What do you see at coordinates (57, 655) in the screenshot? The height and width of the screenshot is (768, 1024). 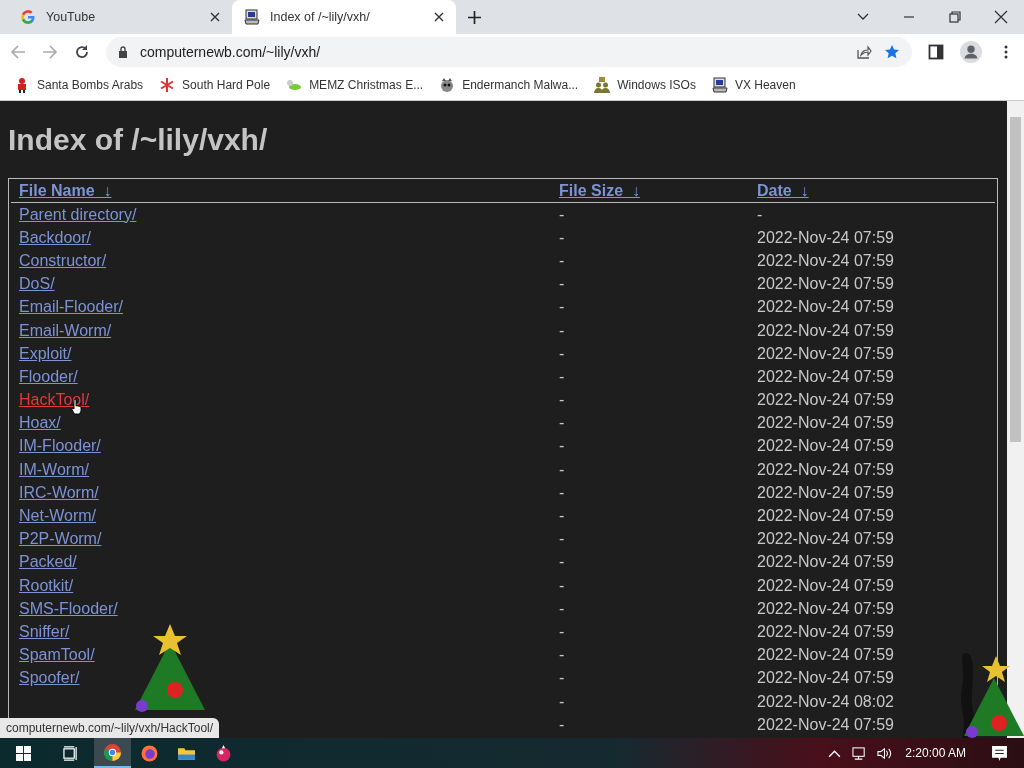 I see `directory-link: SpamTool/` at bounding box center [57, 655].